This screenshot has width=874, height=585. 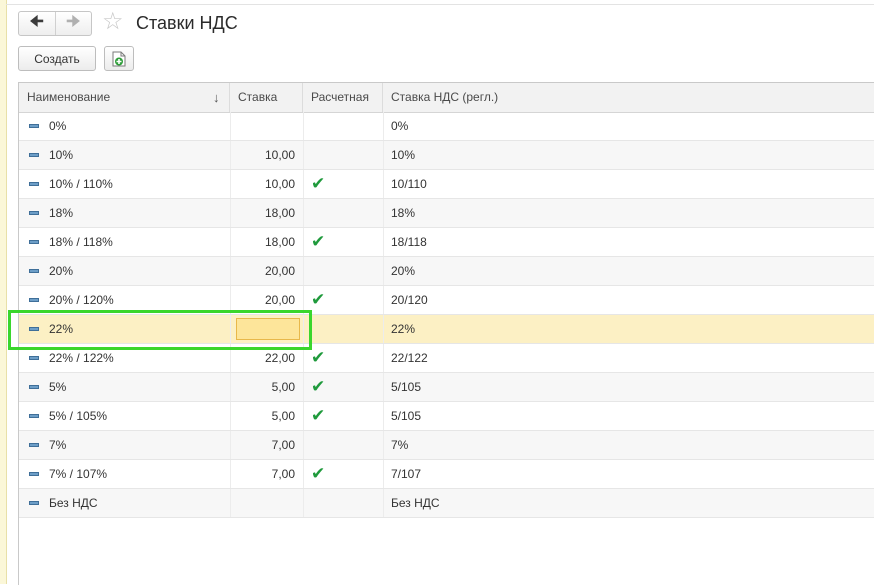 What do you see at coordinates (446, 358) in the screenshot?
I see `table-row: 22% / 122% 22,00 ✔ 22/122` at bounding box center [446, 358].